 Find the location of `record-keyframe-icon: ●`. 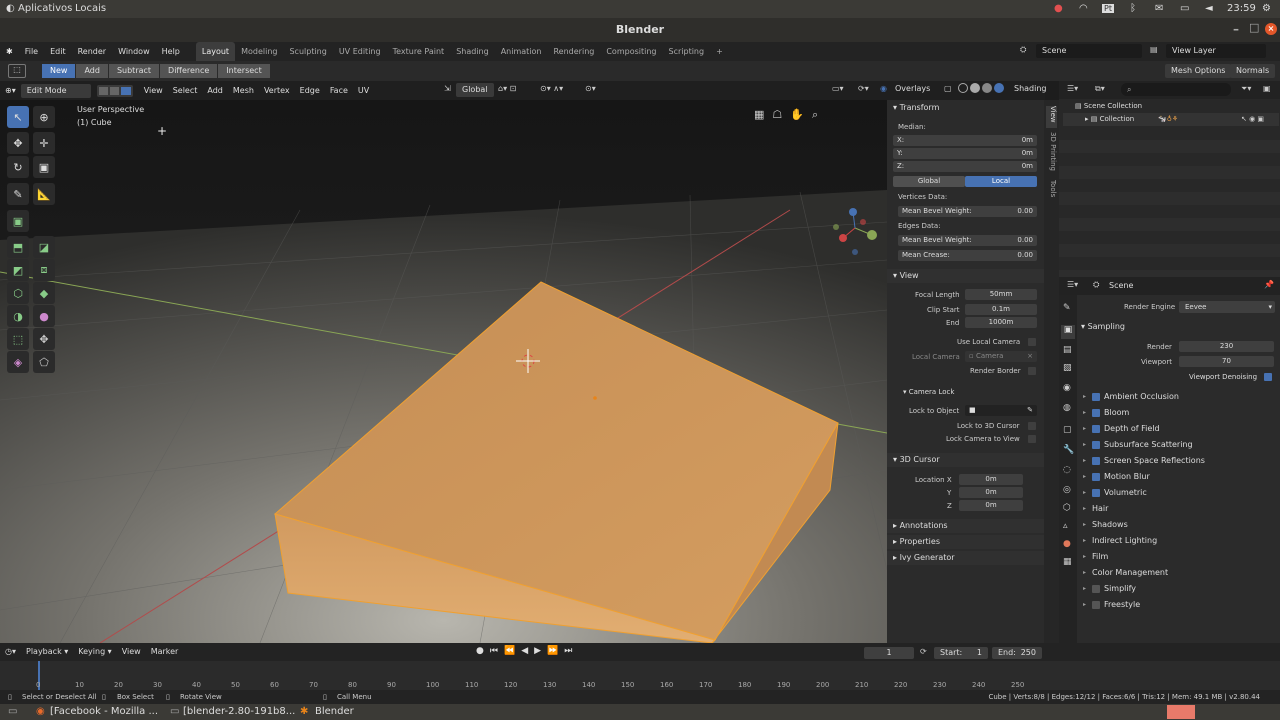

record-keyframe-icon: ● is located at coordinates (480, 651).